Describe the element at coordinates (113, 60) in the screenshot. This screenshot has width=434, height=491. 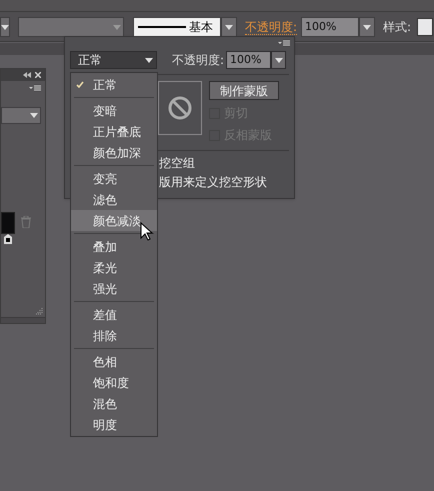
I see `blend-mode-dropdown: 正常` at that location.